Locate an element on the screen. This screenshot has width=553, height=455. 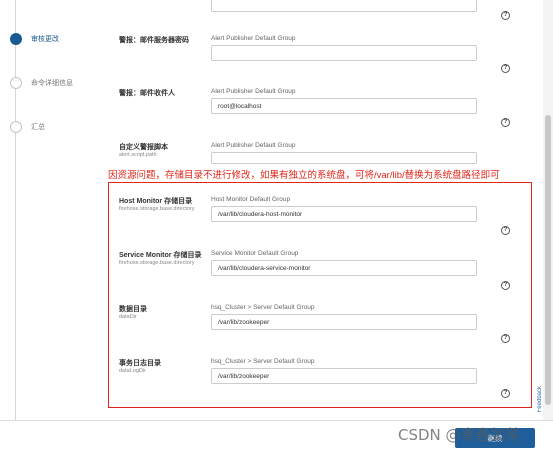
service-monitor-sublabel: firehose.storage.base.directory is located at coordinates (157, 263).